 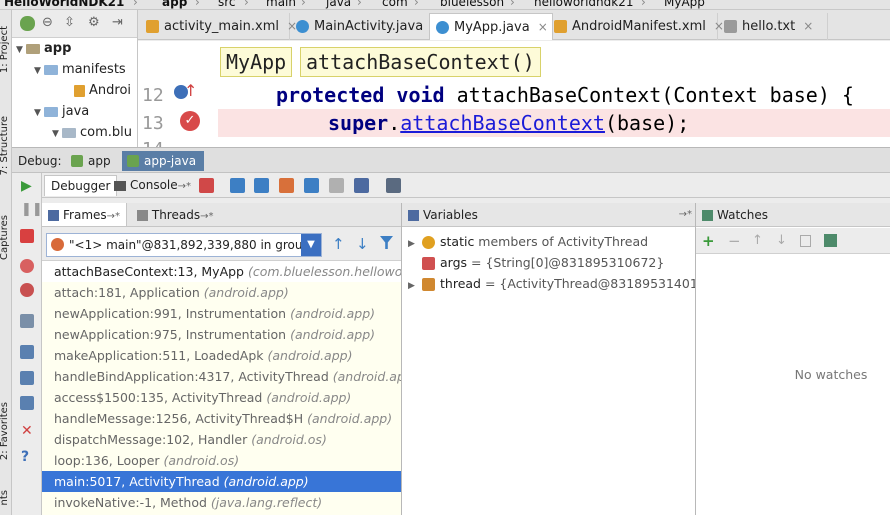 What do you see at coordinates (51, 69) in the screenshot?
I see `folder-icon` at bounding box center [51, 69].